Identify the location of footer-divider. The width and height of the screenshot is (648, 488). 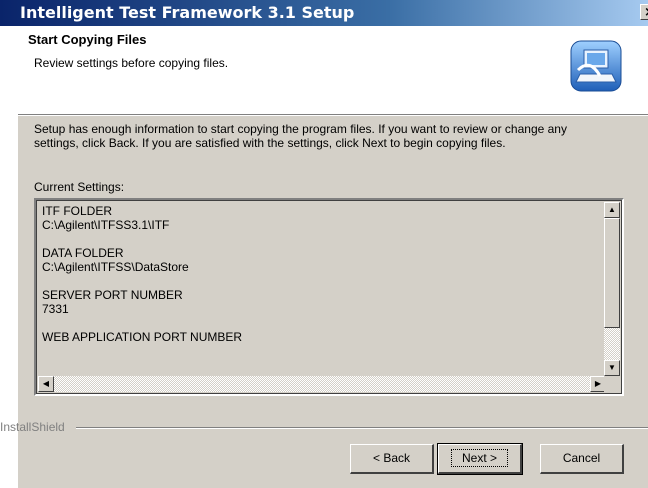
(362, 428).